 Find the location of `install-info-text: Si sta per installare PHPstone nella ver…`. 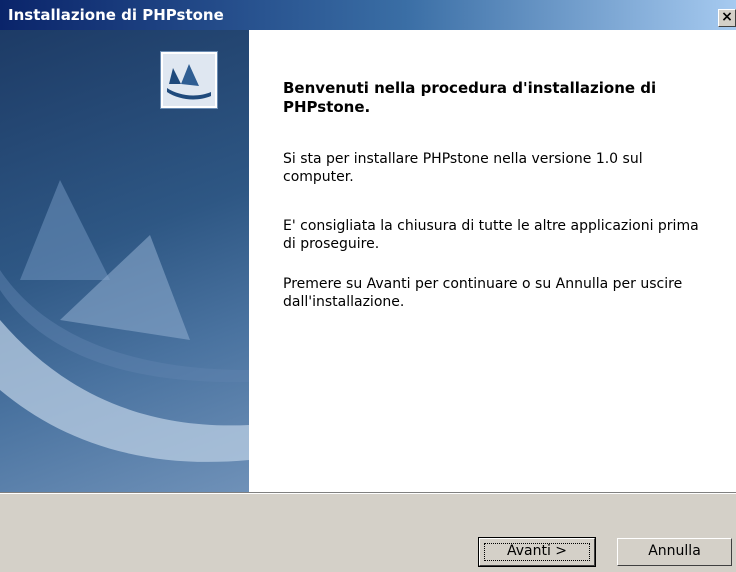

install-info-text: Si sta per installare PHPstone nella ver… is located at coordinates (463, 168).